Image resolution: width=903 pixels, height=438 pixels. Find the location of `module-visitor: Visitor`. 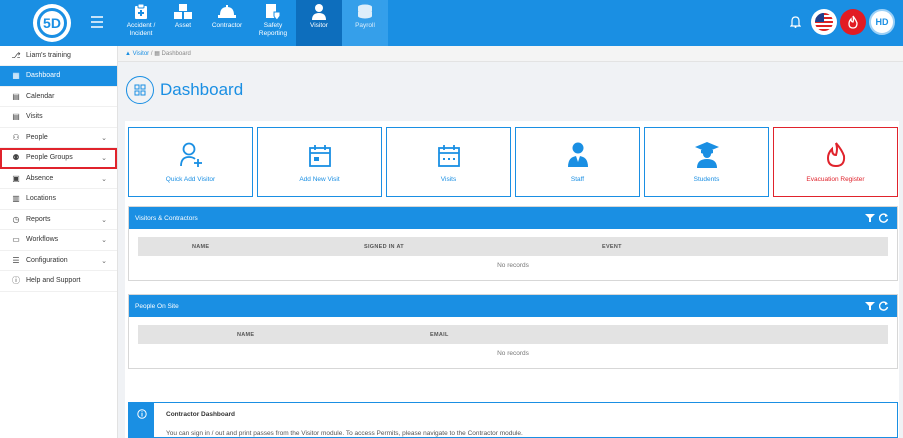

module-visitor: Visitor is located at coordinates (319, 23).